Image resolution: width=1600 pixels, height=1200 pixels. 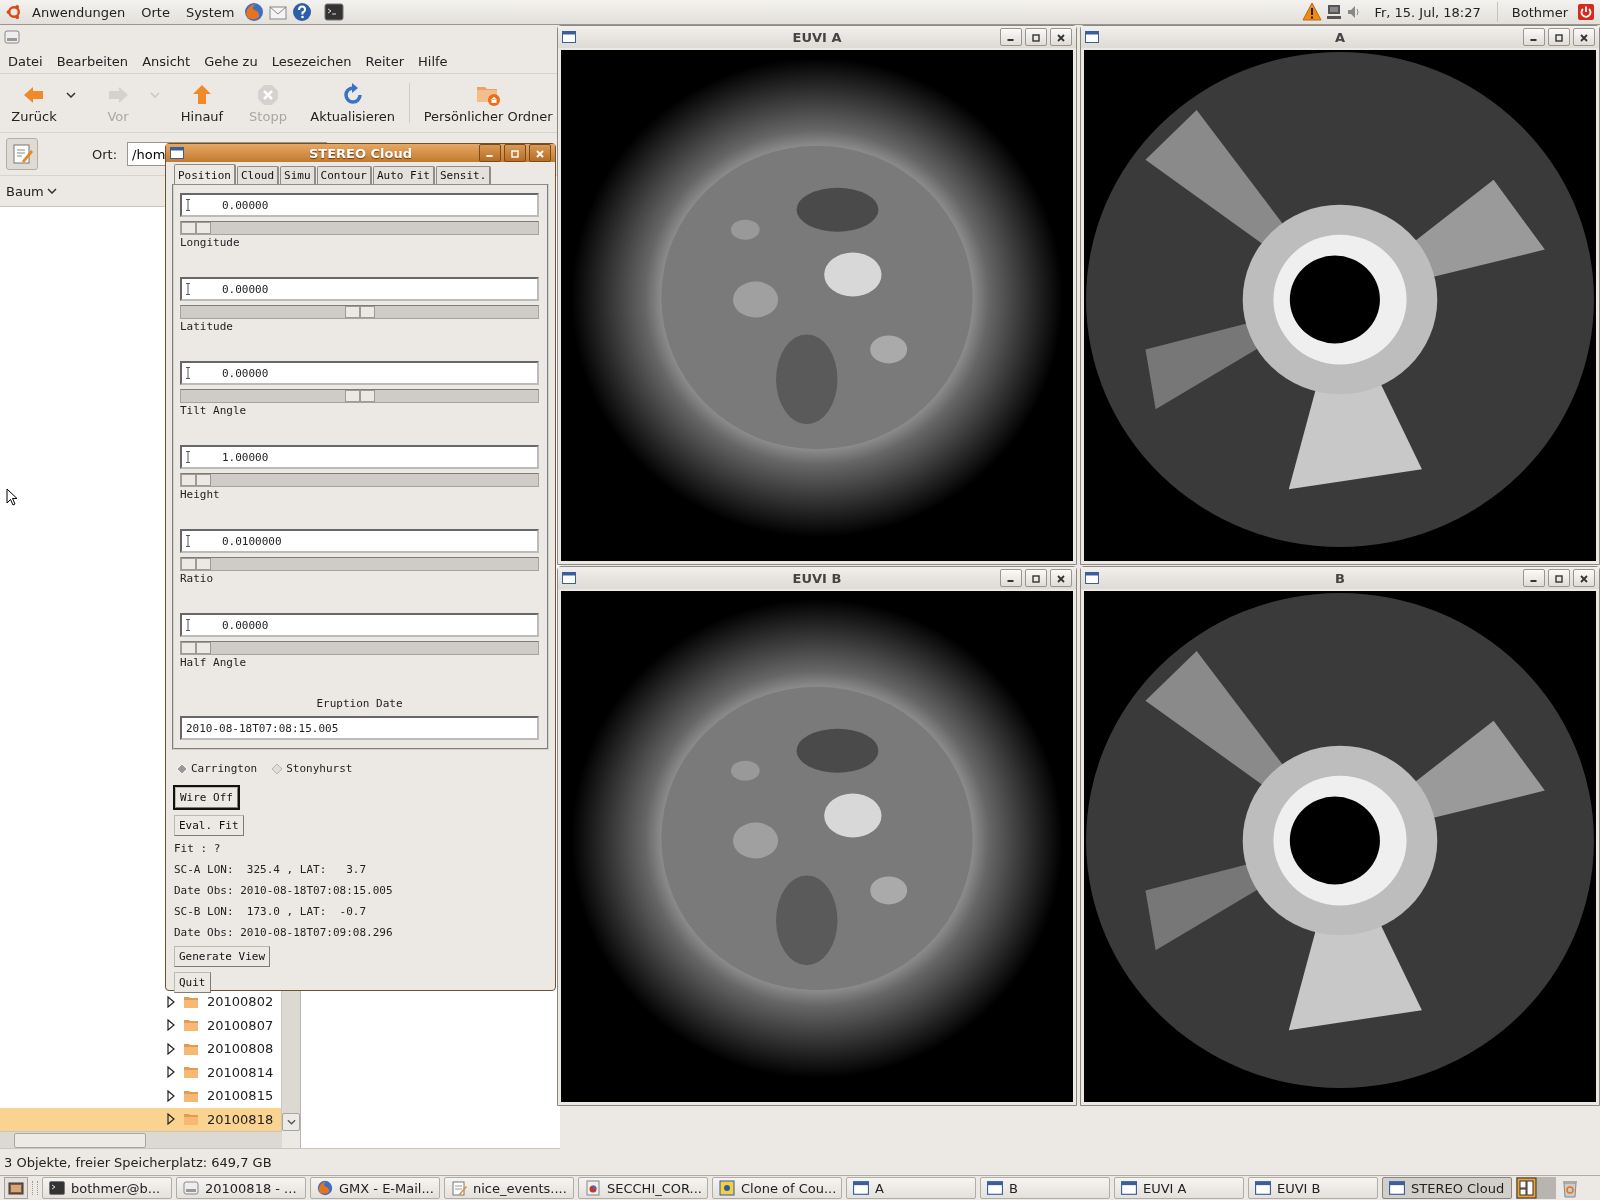 What do you see at coordinates (22, 154) in the screenshot?
I see `edit-location-button` at bounding box center [22, 154].